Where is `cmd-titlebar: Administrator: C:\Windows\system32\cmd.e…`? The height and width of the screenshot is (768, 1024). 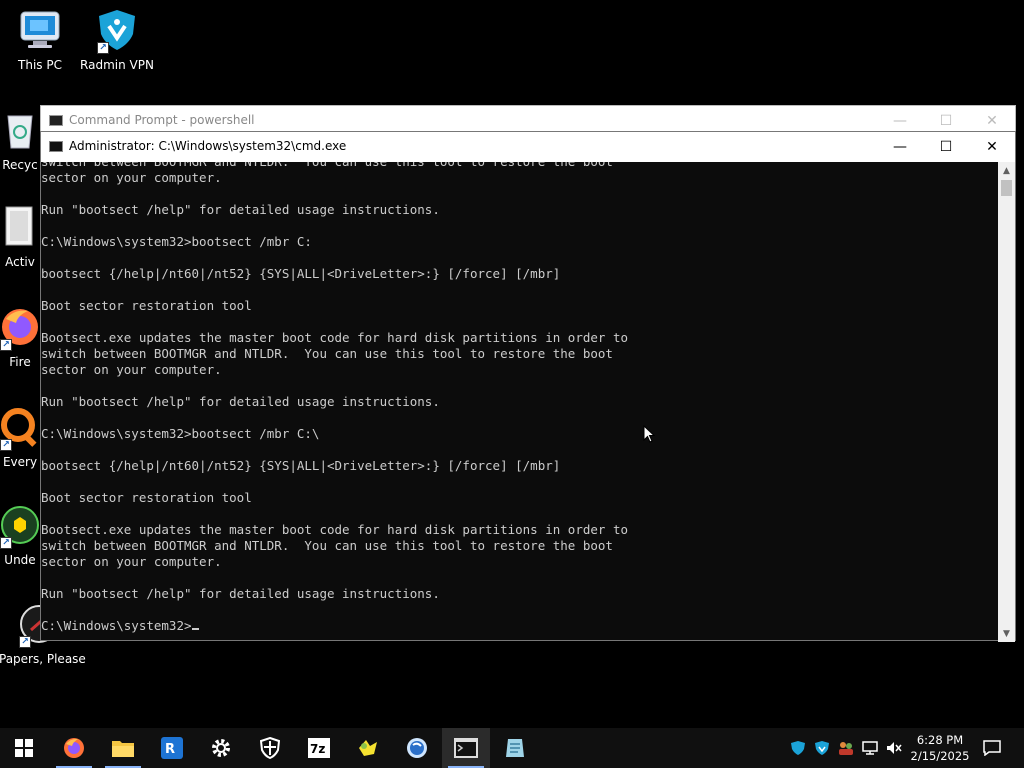 cmd-titlebar: Administrator: C:\Windows\system32\cmd.e… is located at coordinates (528, 147).